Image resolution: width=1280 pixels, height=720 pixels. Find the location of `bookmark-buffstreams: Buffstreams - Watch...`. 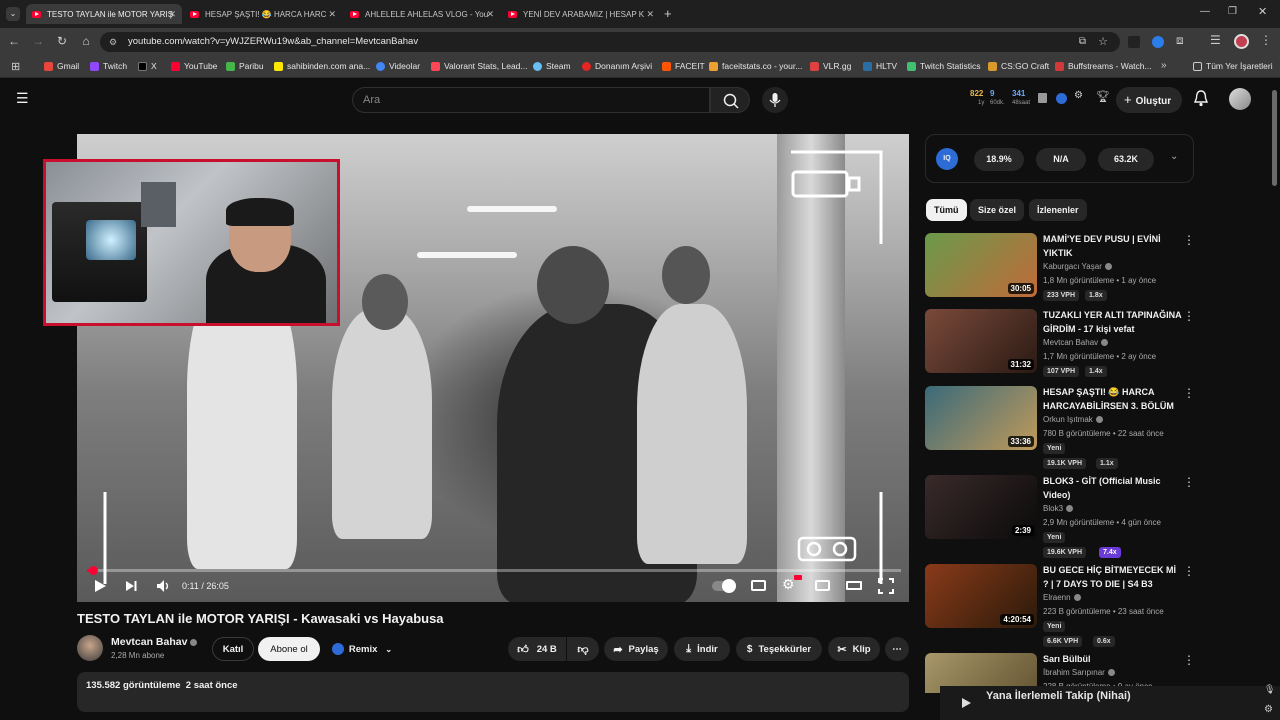

bookmark-buffstreams: Buffstreams - Watch... is located at coordinates (1103, 66).